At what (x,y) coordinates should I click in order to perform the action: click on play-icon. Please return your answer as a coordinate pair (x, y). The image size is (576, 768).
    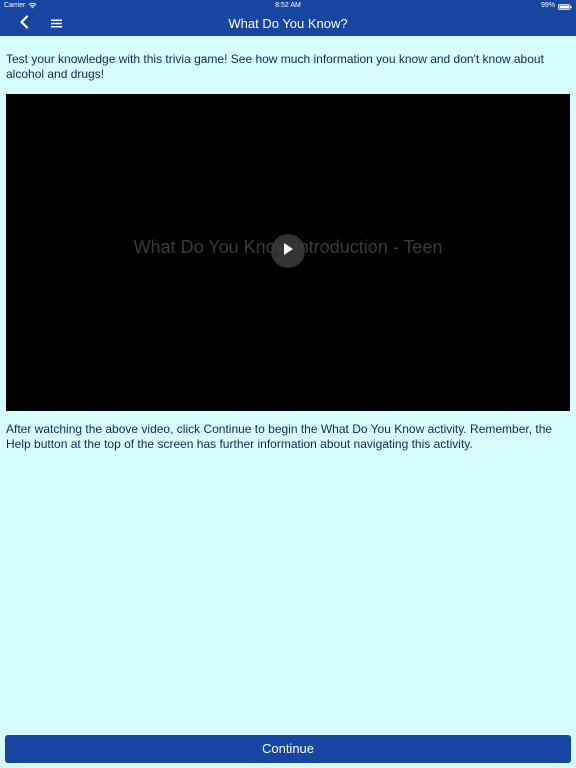
    Looking at the image, I should click on (288, 251).